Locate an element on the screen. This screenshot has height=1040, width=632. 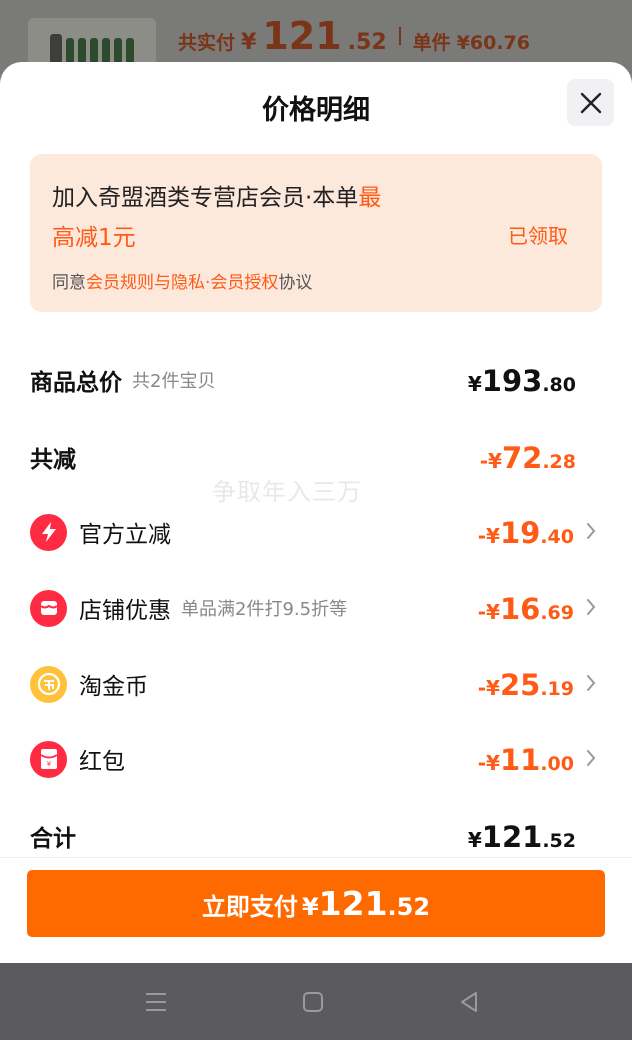
total-price-amount: ¥193.80 is located at coordinates (522, 380).